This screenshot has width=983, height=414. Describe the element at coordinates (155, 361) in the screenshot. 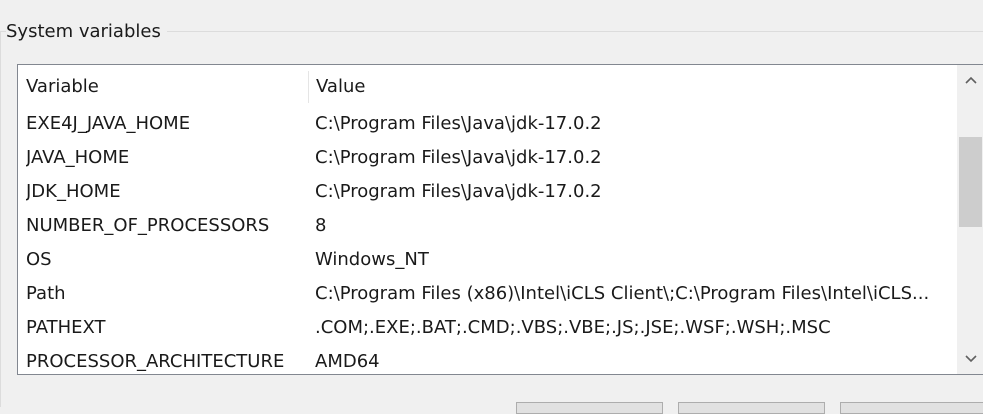

I see `variable-name-cell: PROCESSOR_ARCHITECTURE` at that location.